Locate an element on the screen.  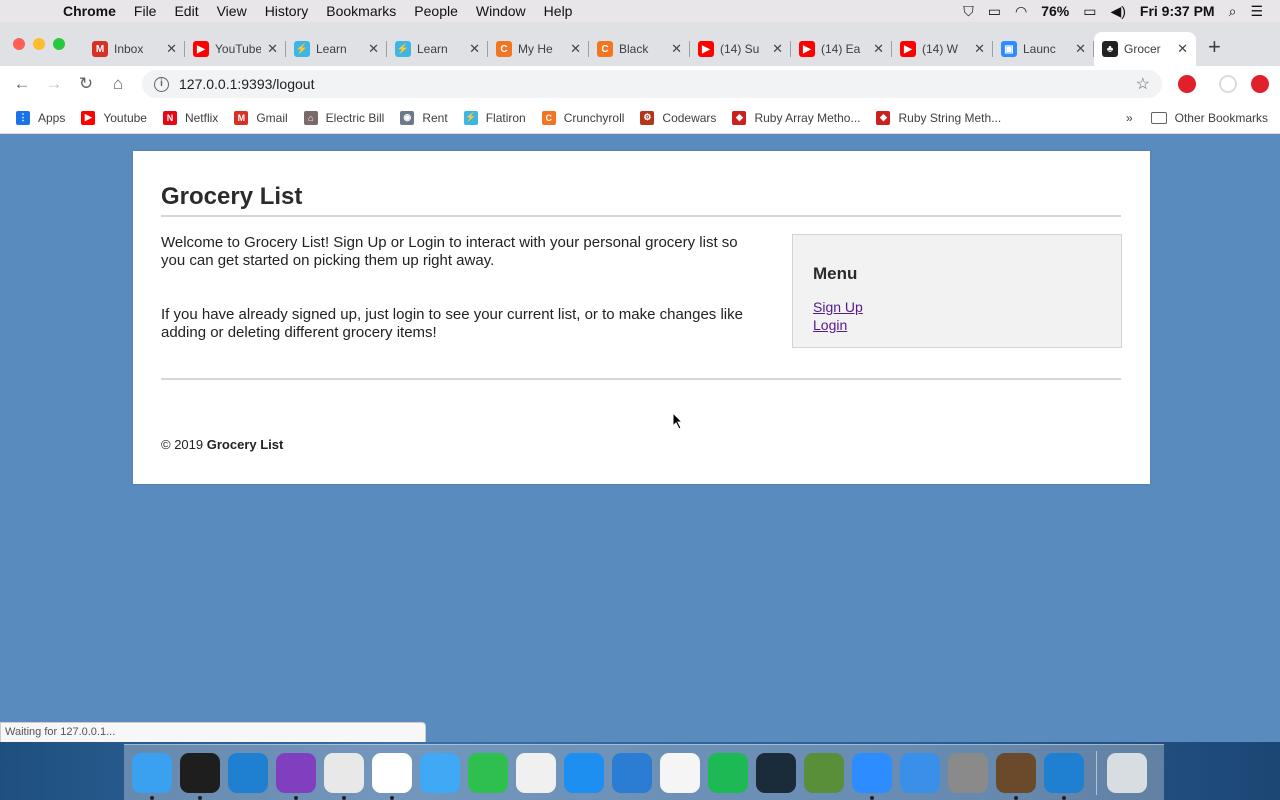
dock-system-preferences-icon is located at coordinates (968, 772).